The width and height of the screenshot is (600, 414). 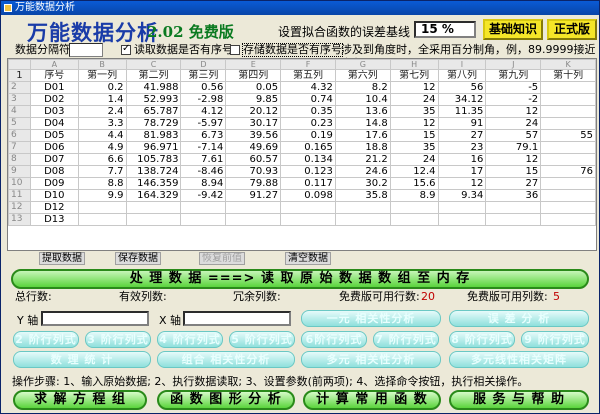 I want to click on grid-cell: 0.35, so click(x=308, y=111).